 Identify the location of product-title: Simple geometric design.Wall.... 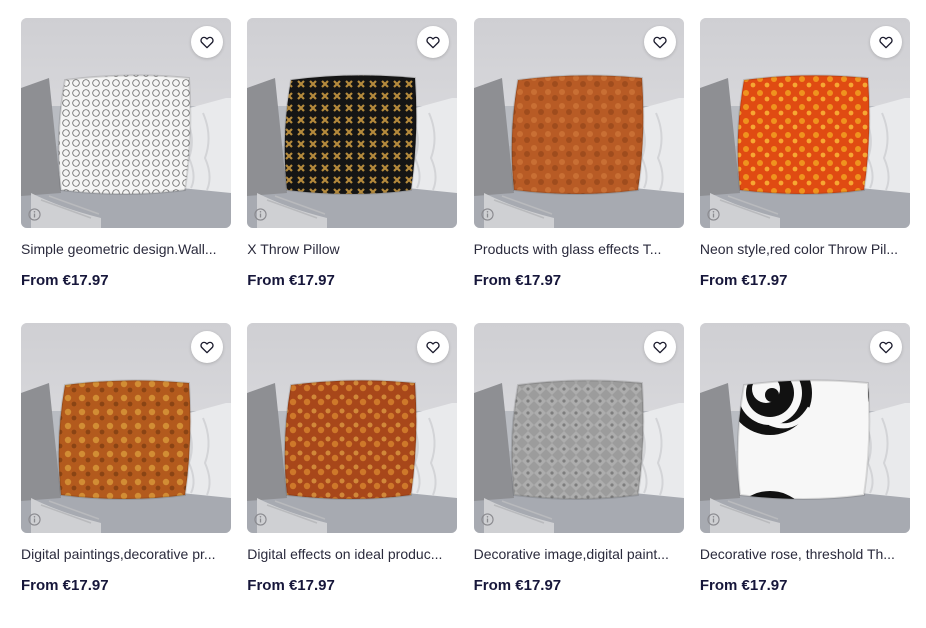
(126, 249).